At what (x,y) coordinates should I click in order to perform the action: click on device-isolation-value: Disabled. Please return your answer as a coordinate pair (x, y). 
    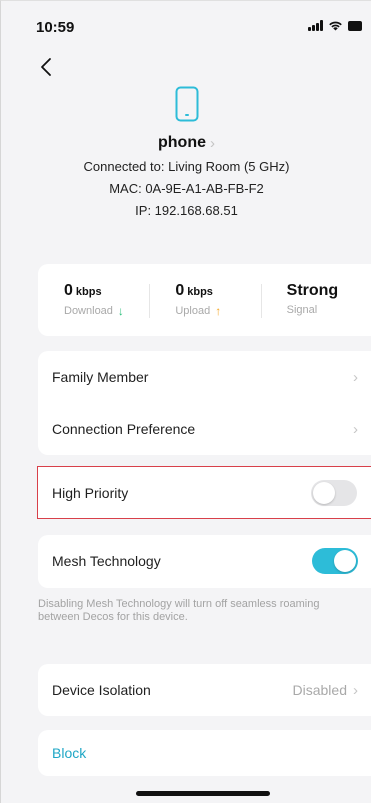
    Looking at the image, I should click on (319, 690).